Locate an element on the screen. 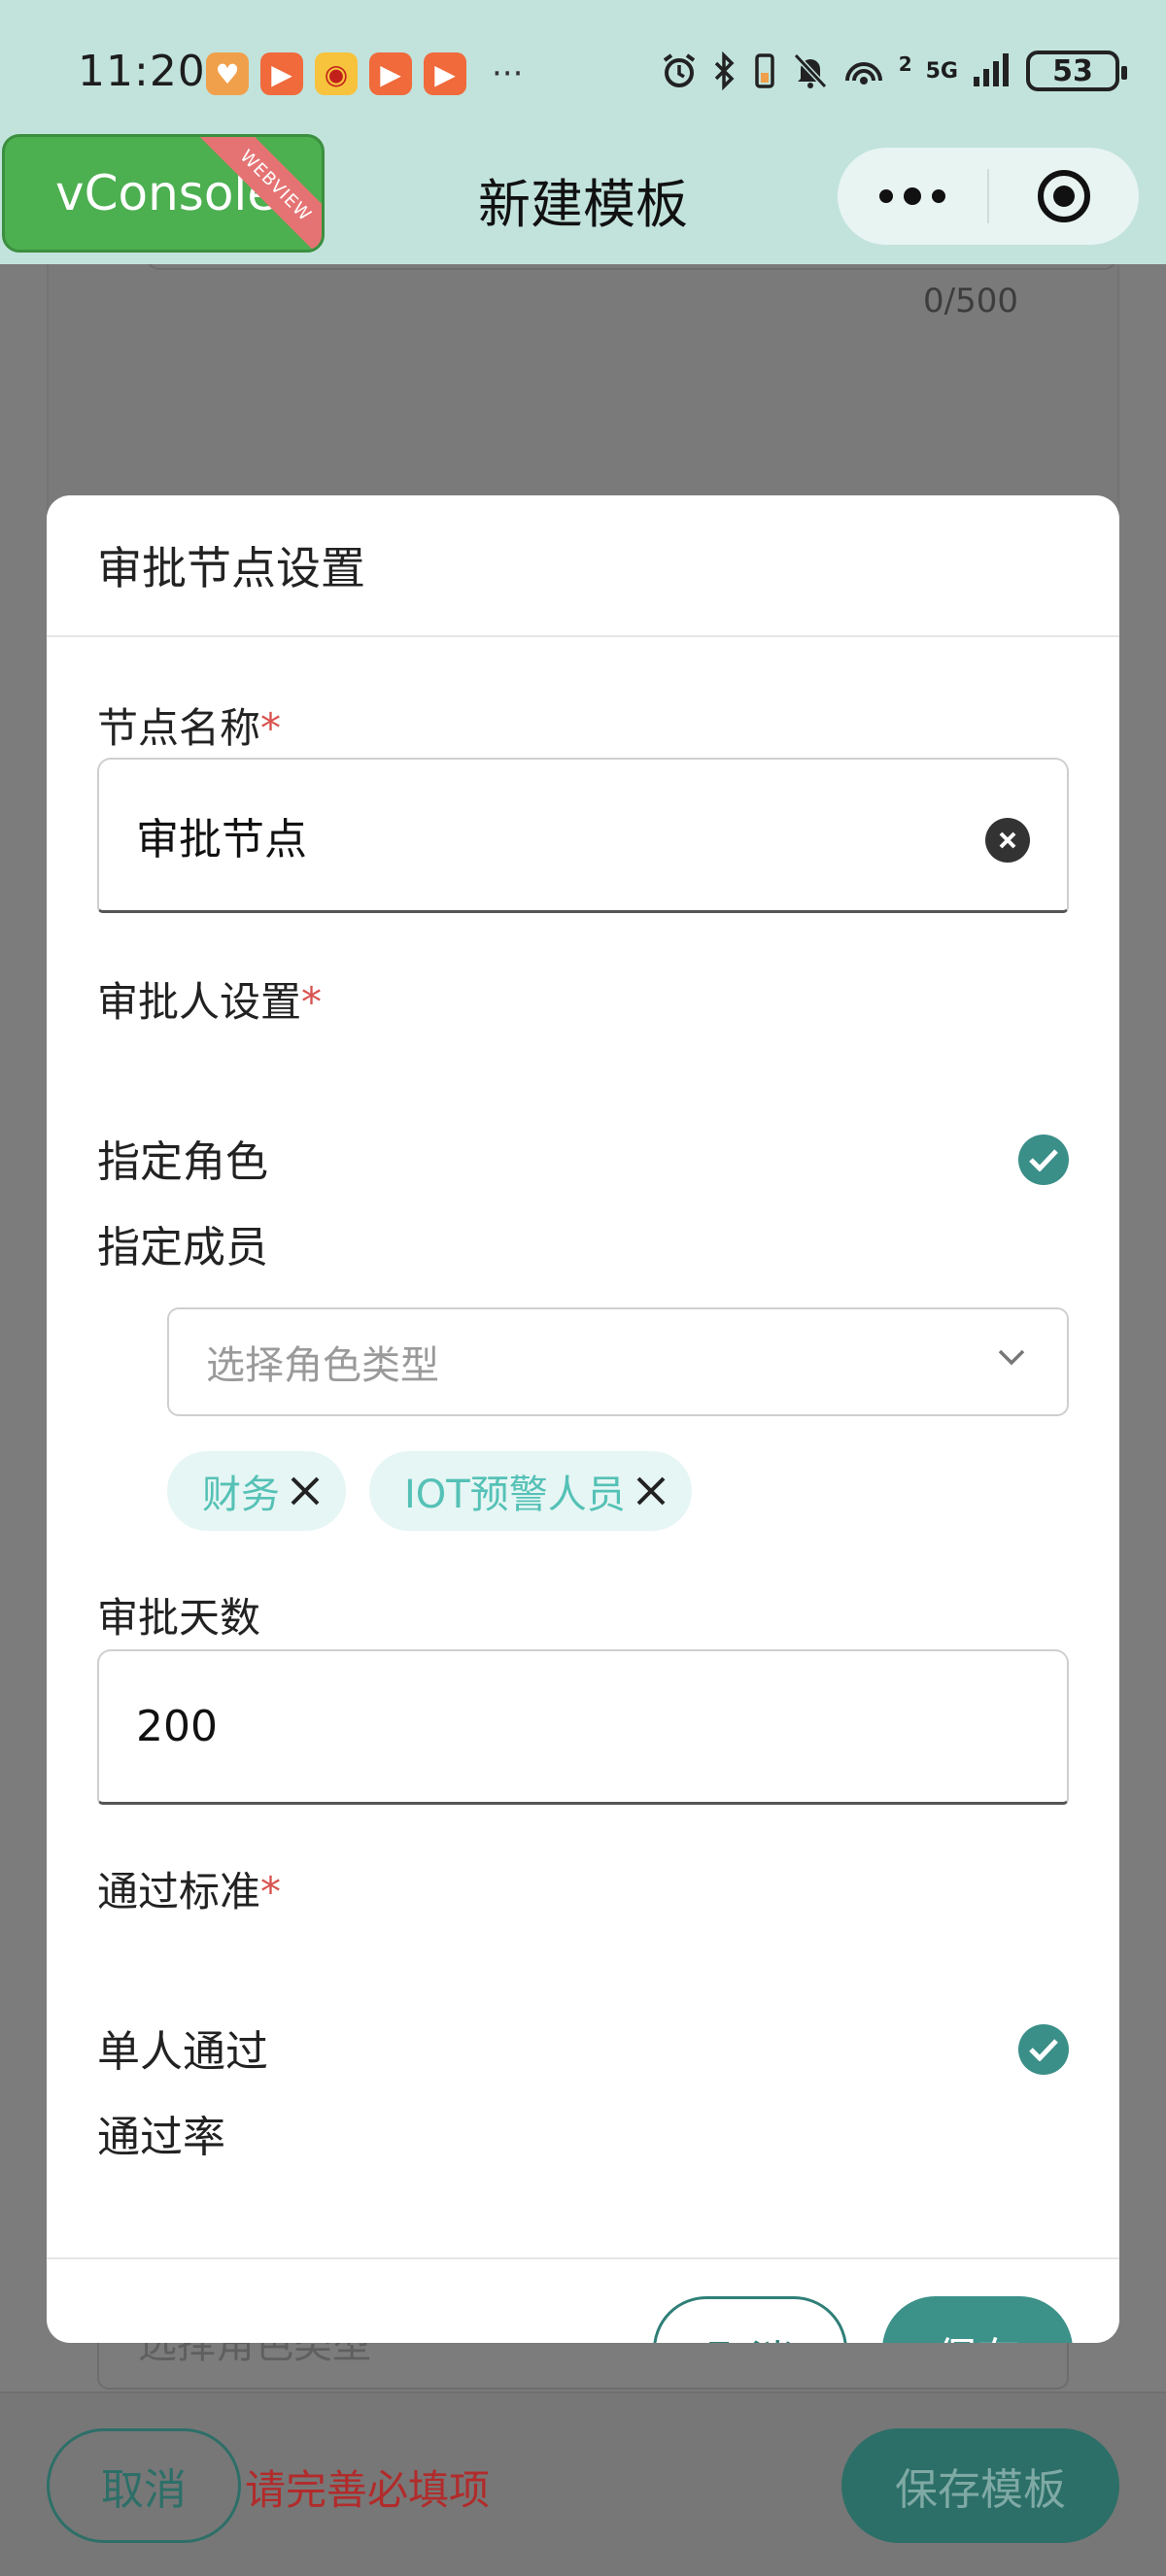 This screenshot has height=2576, width=1166. cancel-template-button: 取消 is located at coordinates (144, 2485).